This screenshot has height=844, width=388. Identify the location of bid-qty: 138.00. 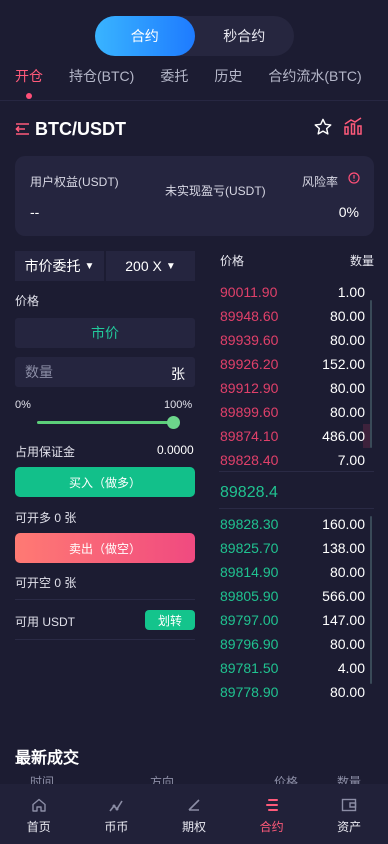
(343, 548).